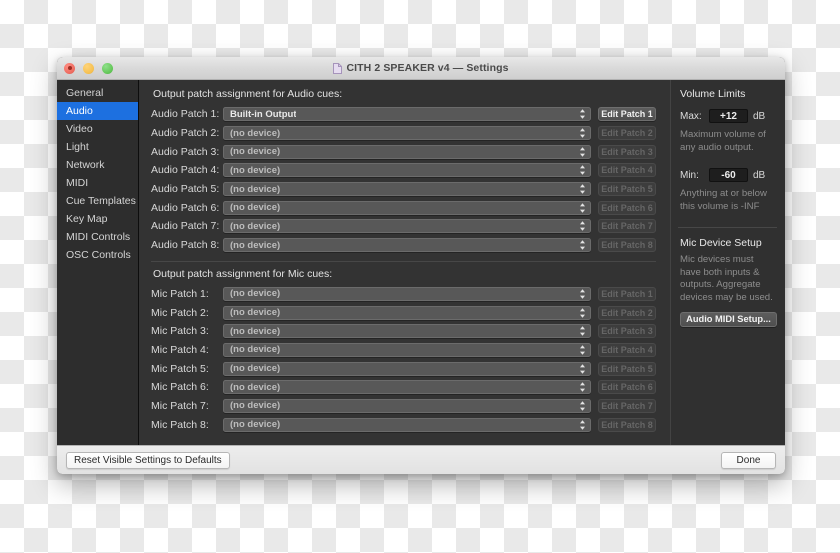 The height and width of the screenshot is (553, 840). Describe the element at coordinates (185, 207) in the screenshot. I see `audio-patch-label: Audio Patch 6:` at that location.